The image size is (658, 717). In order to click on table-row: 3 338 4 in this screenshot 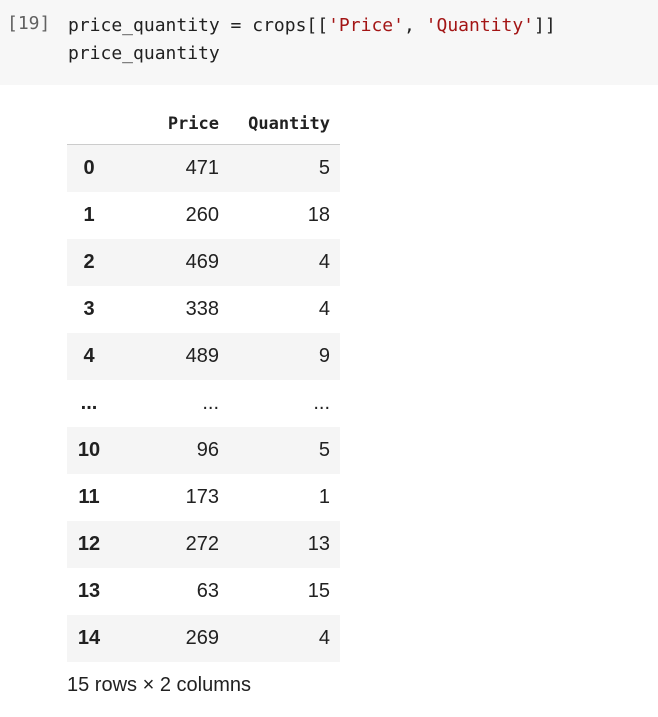, I will do `click(203, 309)`.